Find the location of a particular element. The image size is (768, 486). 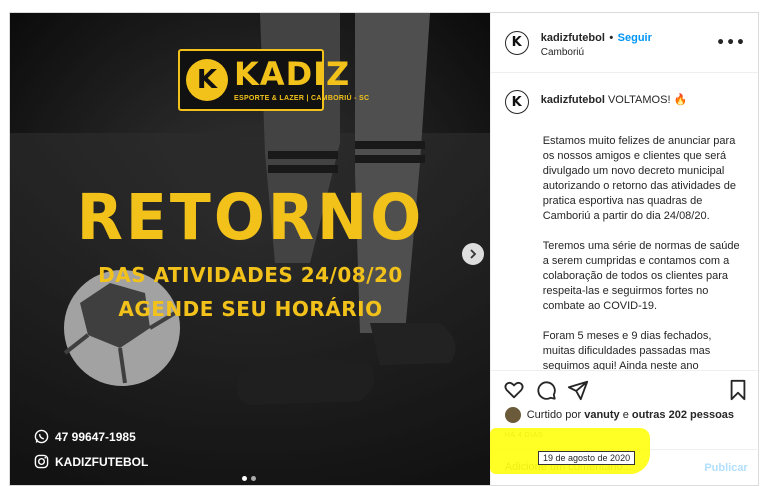

post-timestamp: HÁ 4 DIAS is located at coordinates (524, 435).